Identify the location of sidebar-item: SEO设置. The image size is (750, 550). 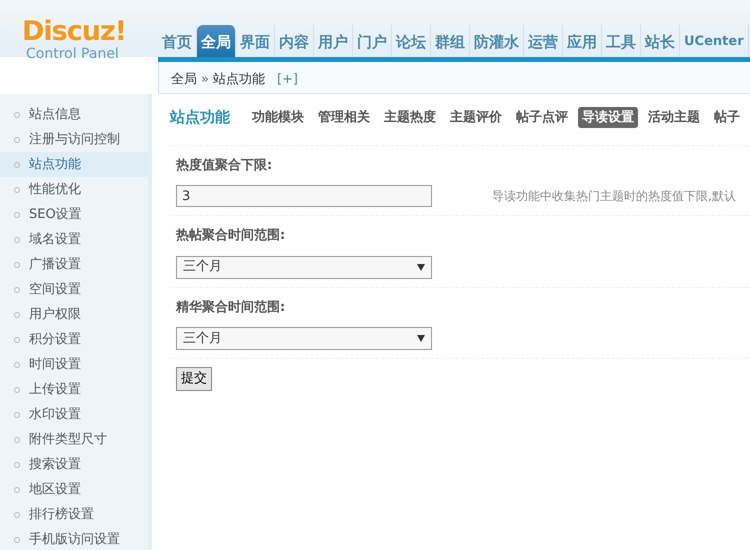
(55, 214).